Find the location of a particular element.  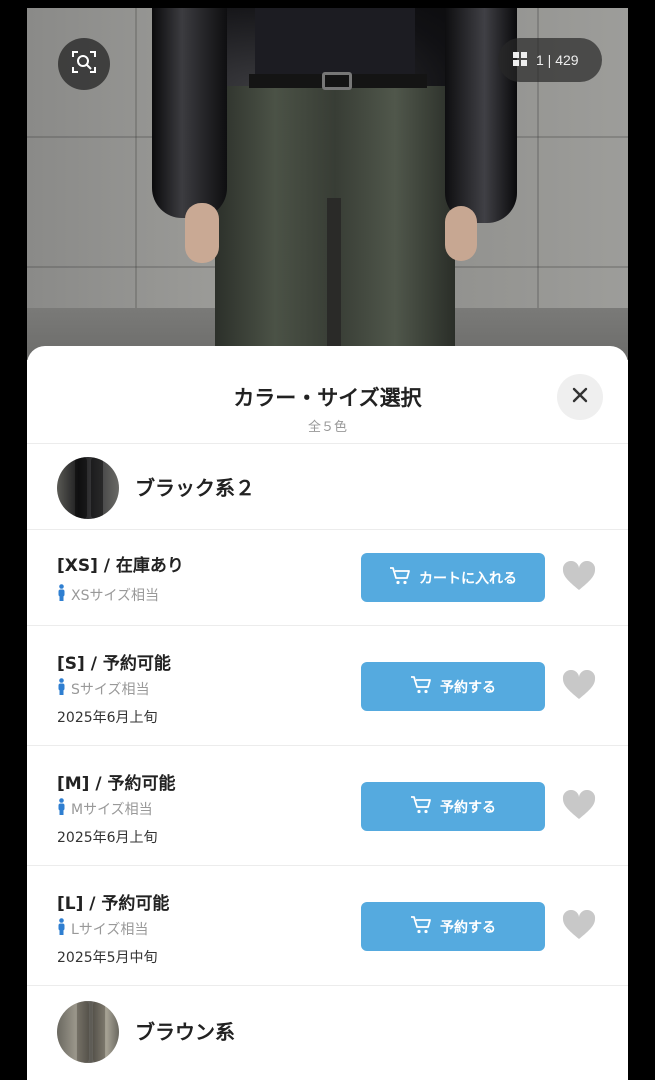

size-status: [L] / 予約可能 is located at coordinates (113, 904).